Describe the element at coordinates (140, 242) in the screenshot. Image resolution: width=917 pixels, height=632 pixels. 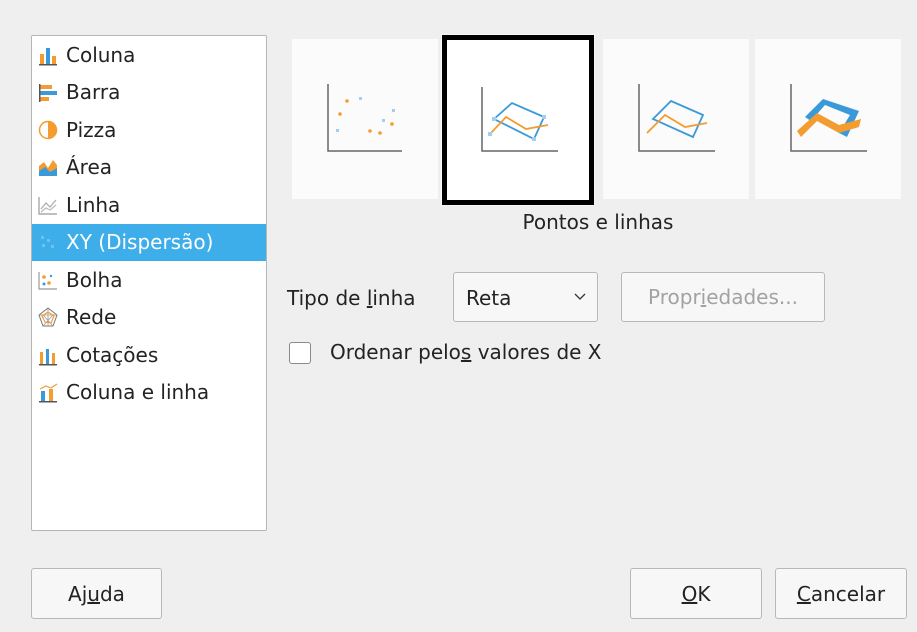
I see `chart-type-label: XY (Dispersão)` at that location.